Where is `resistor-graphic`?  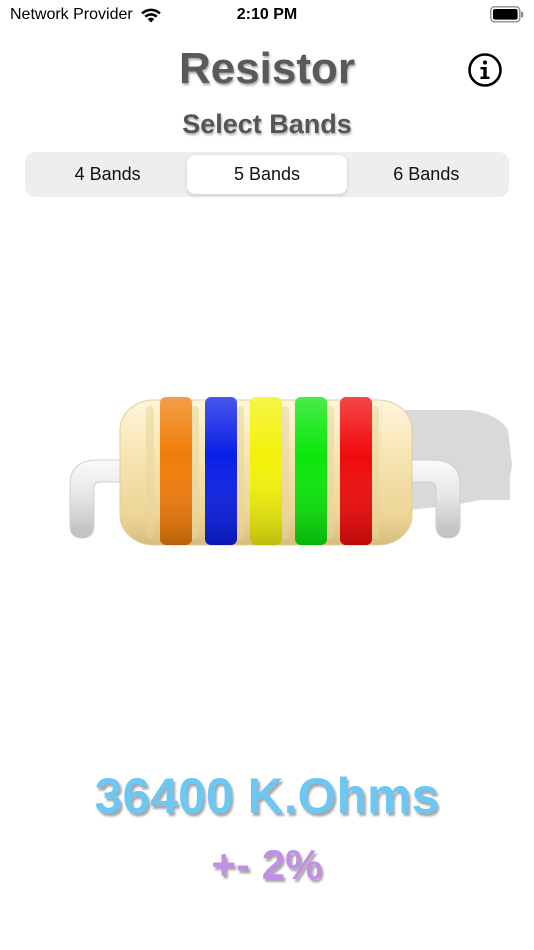 resistor-graphic is located at coordinates (290, 471).